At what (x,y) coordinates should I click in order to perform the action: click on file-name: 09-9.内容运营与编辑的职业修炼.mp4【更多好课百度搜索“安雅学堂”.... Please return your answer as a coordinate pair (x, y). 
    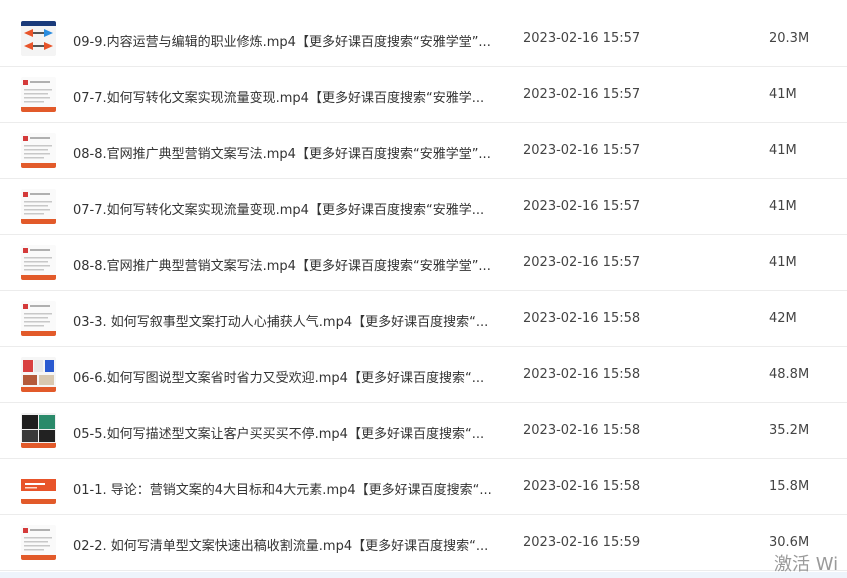
    Looking at the image, I should click on (288, 40).